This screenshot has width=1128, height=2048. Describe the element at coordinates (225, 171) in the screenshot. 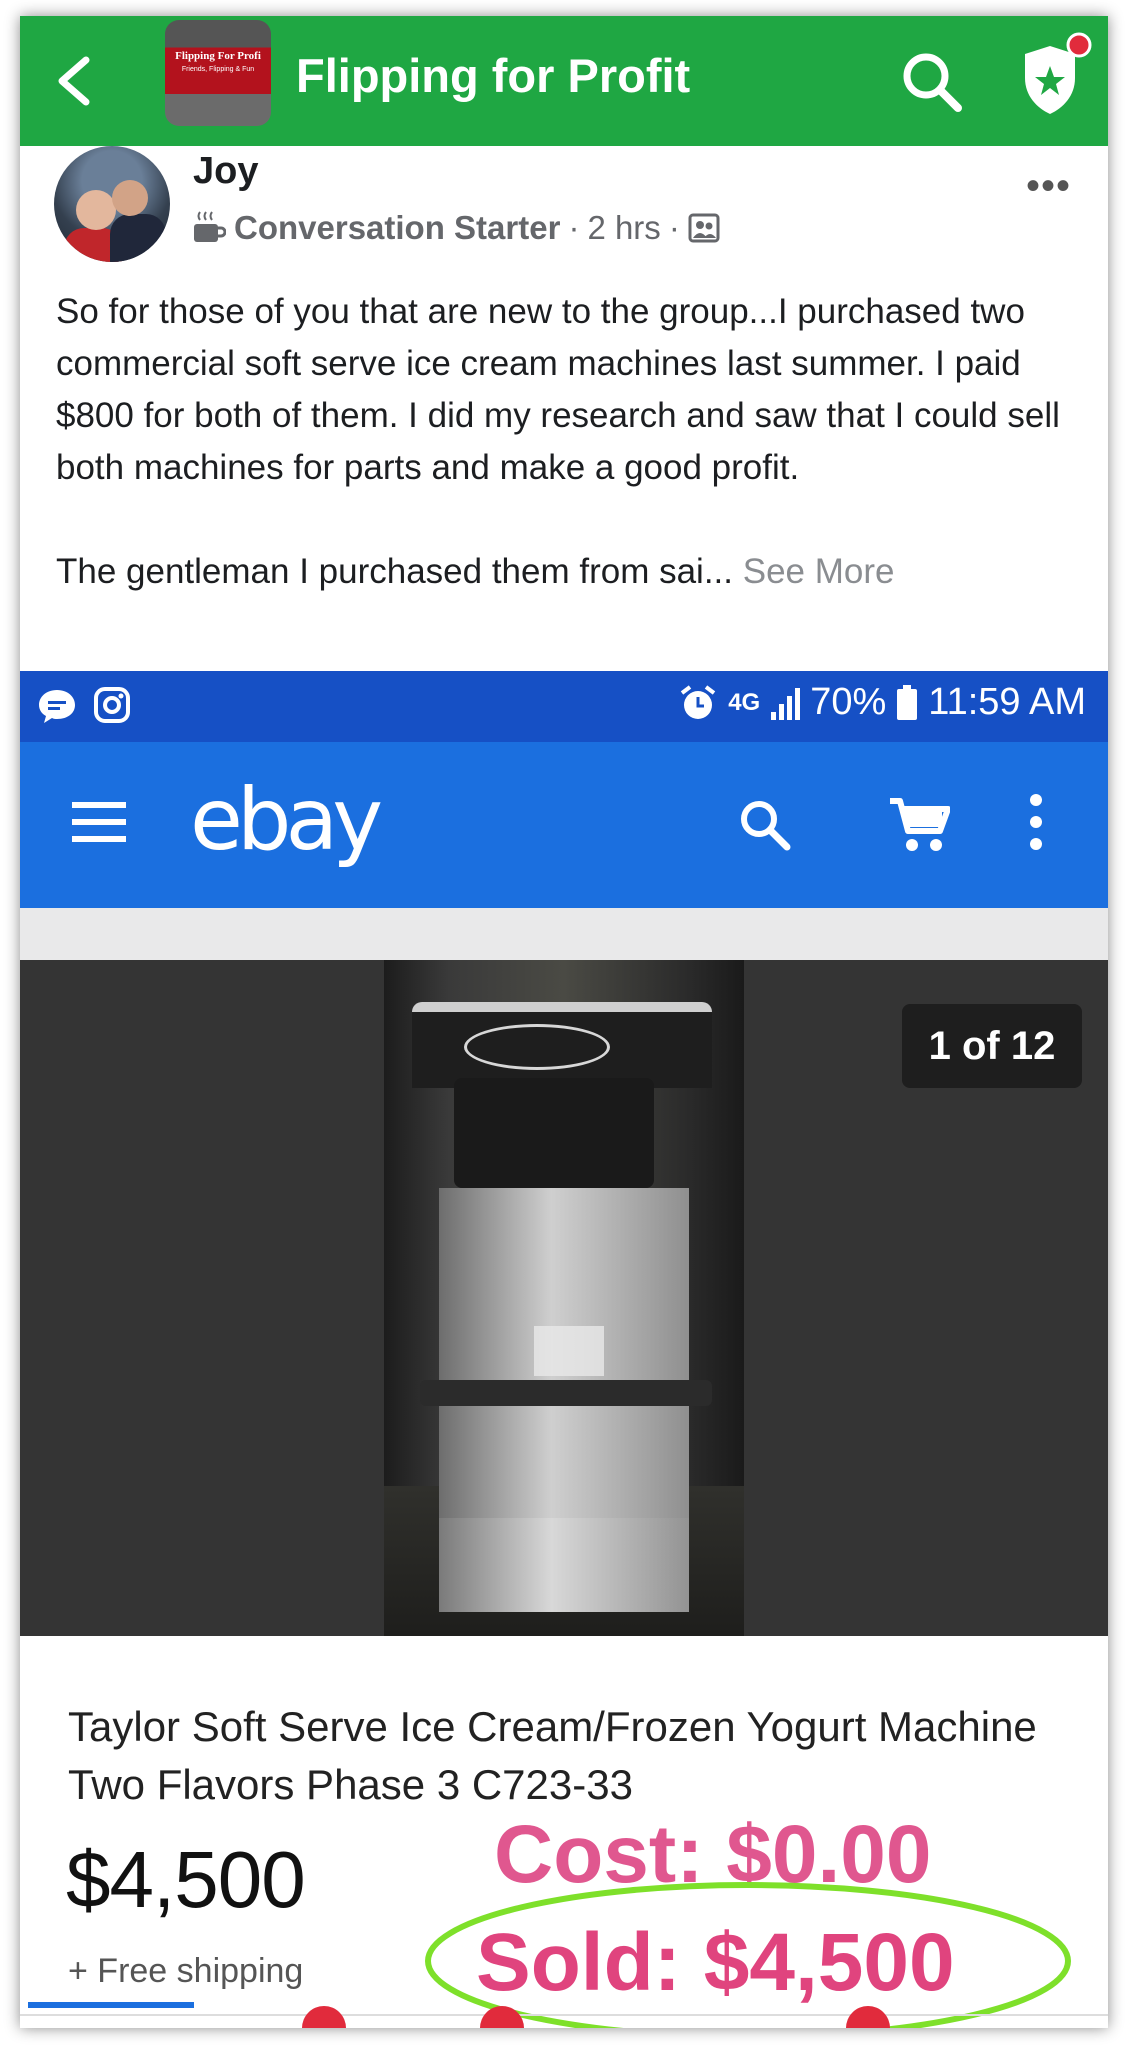

I see `author-name: Joy` at that location.